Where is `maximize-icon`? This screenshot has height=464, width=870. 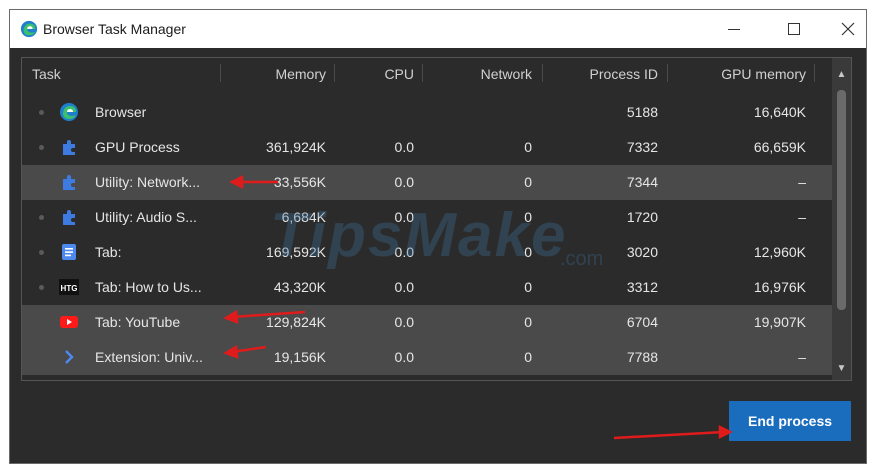 maximize-icon is located at coordinates (794, 29).